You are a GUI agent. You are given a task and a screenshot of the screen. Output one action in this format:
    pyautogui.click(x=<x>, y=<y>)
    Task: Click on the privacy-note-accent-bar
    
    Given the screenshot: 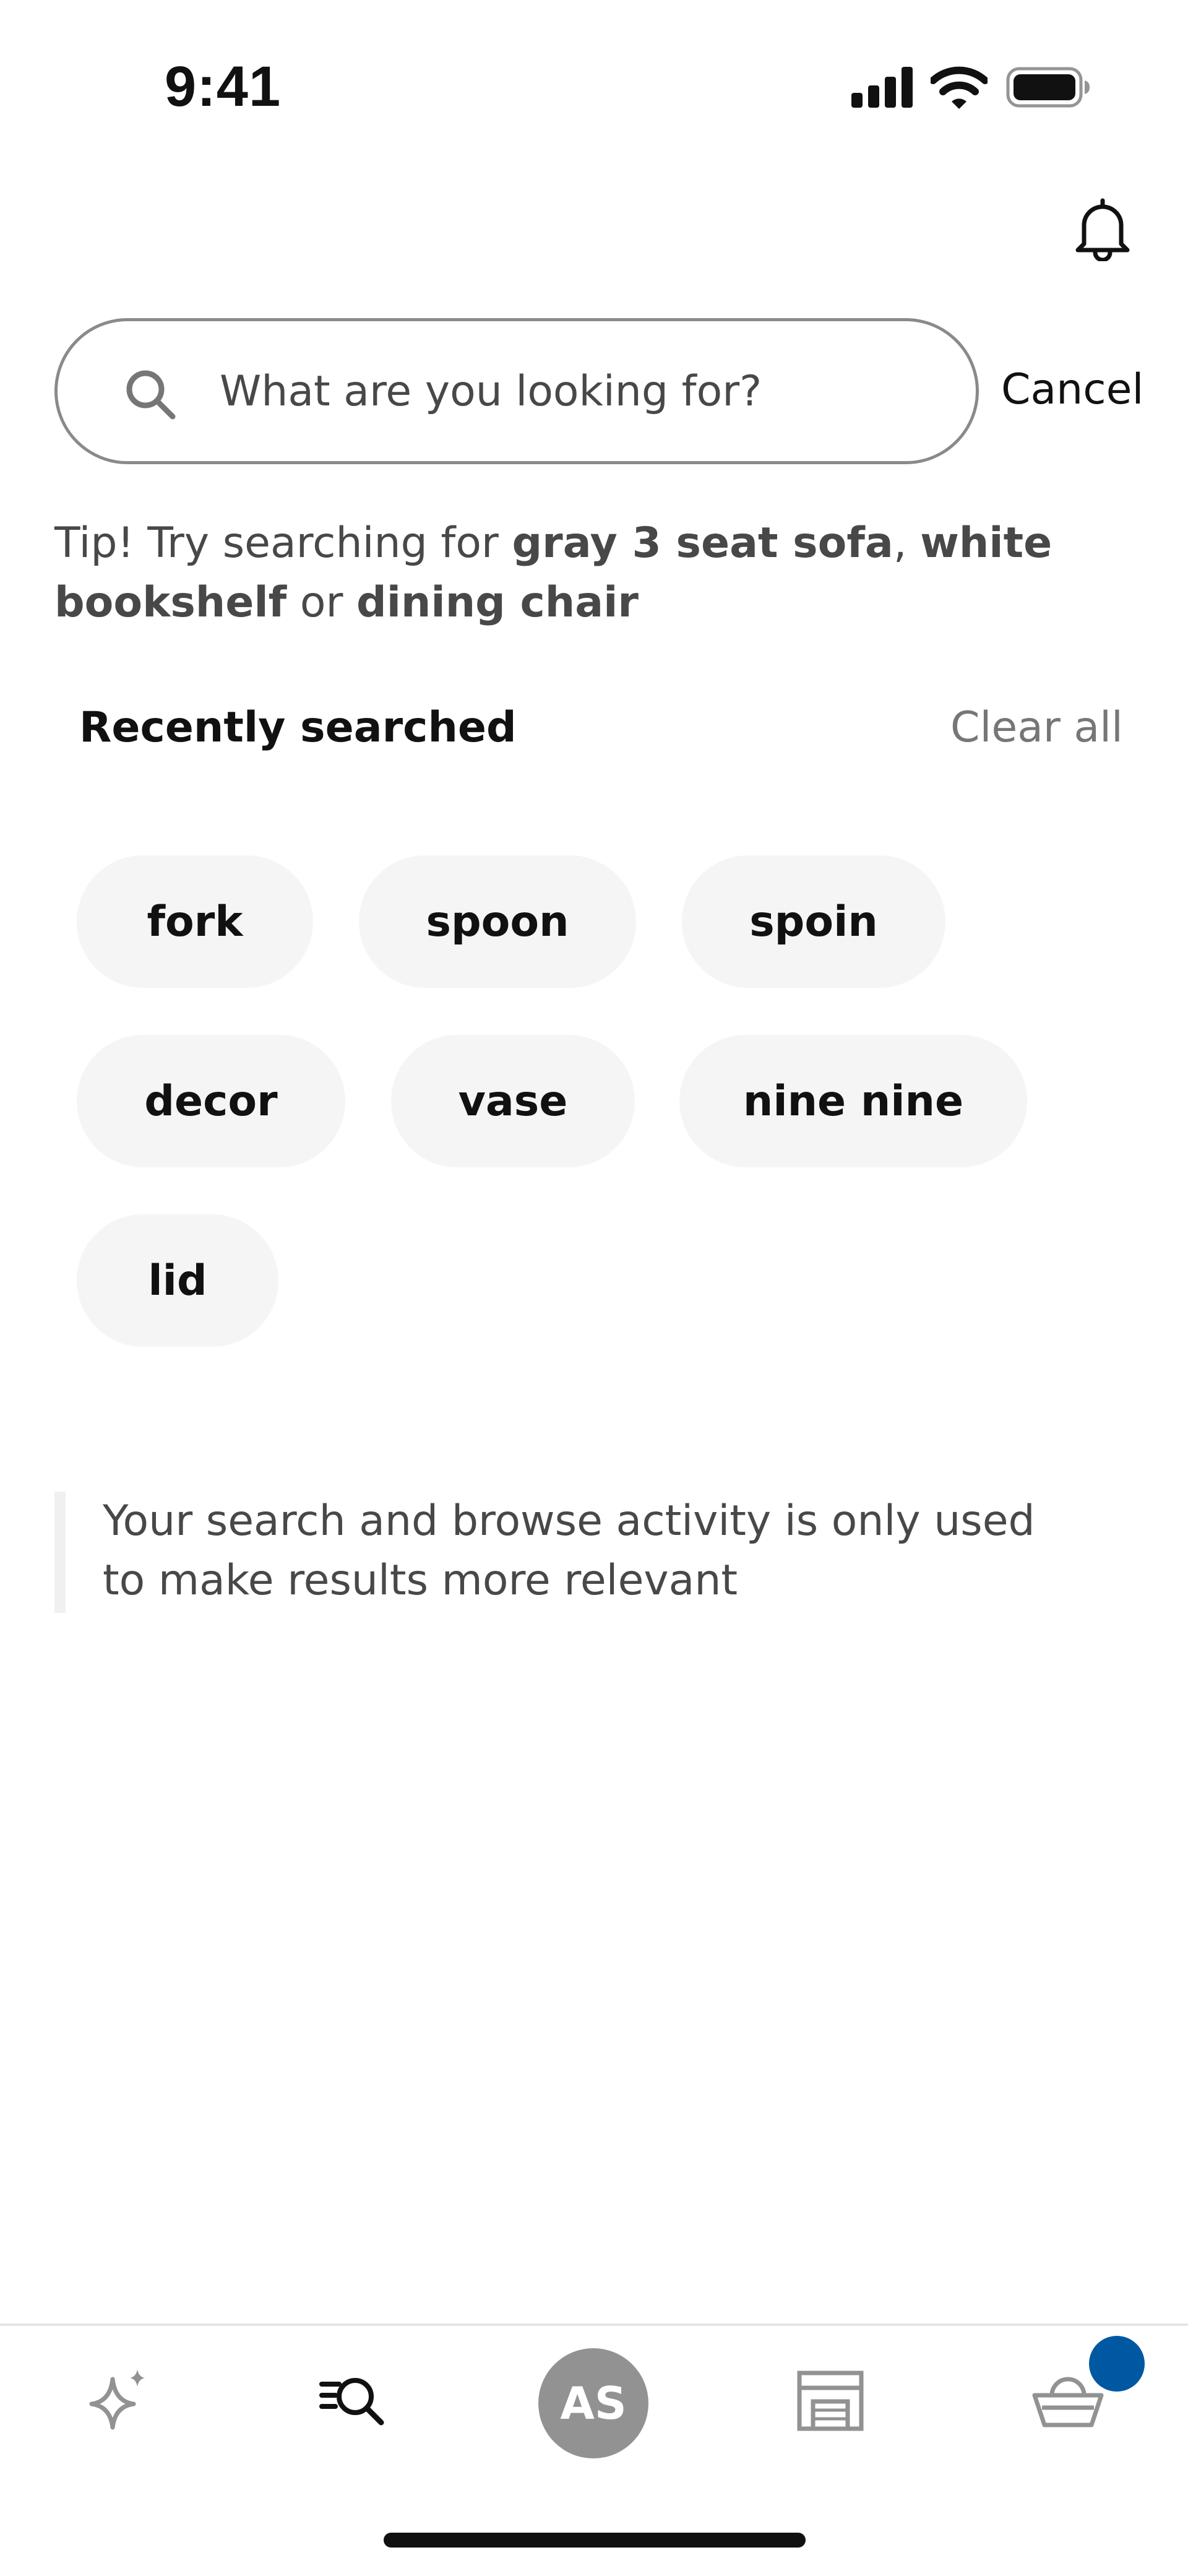 What is the action you would take?
    pyautogui.click(x=60, y=1552)
    